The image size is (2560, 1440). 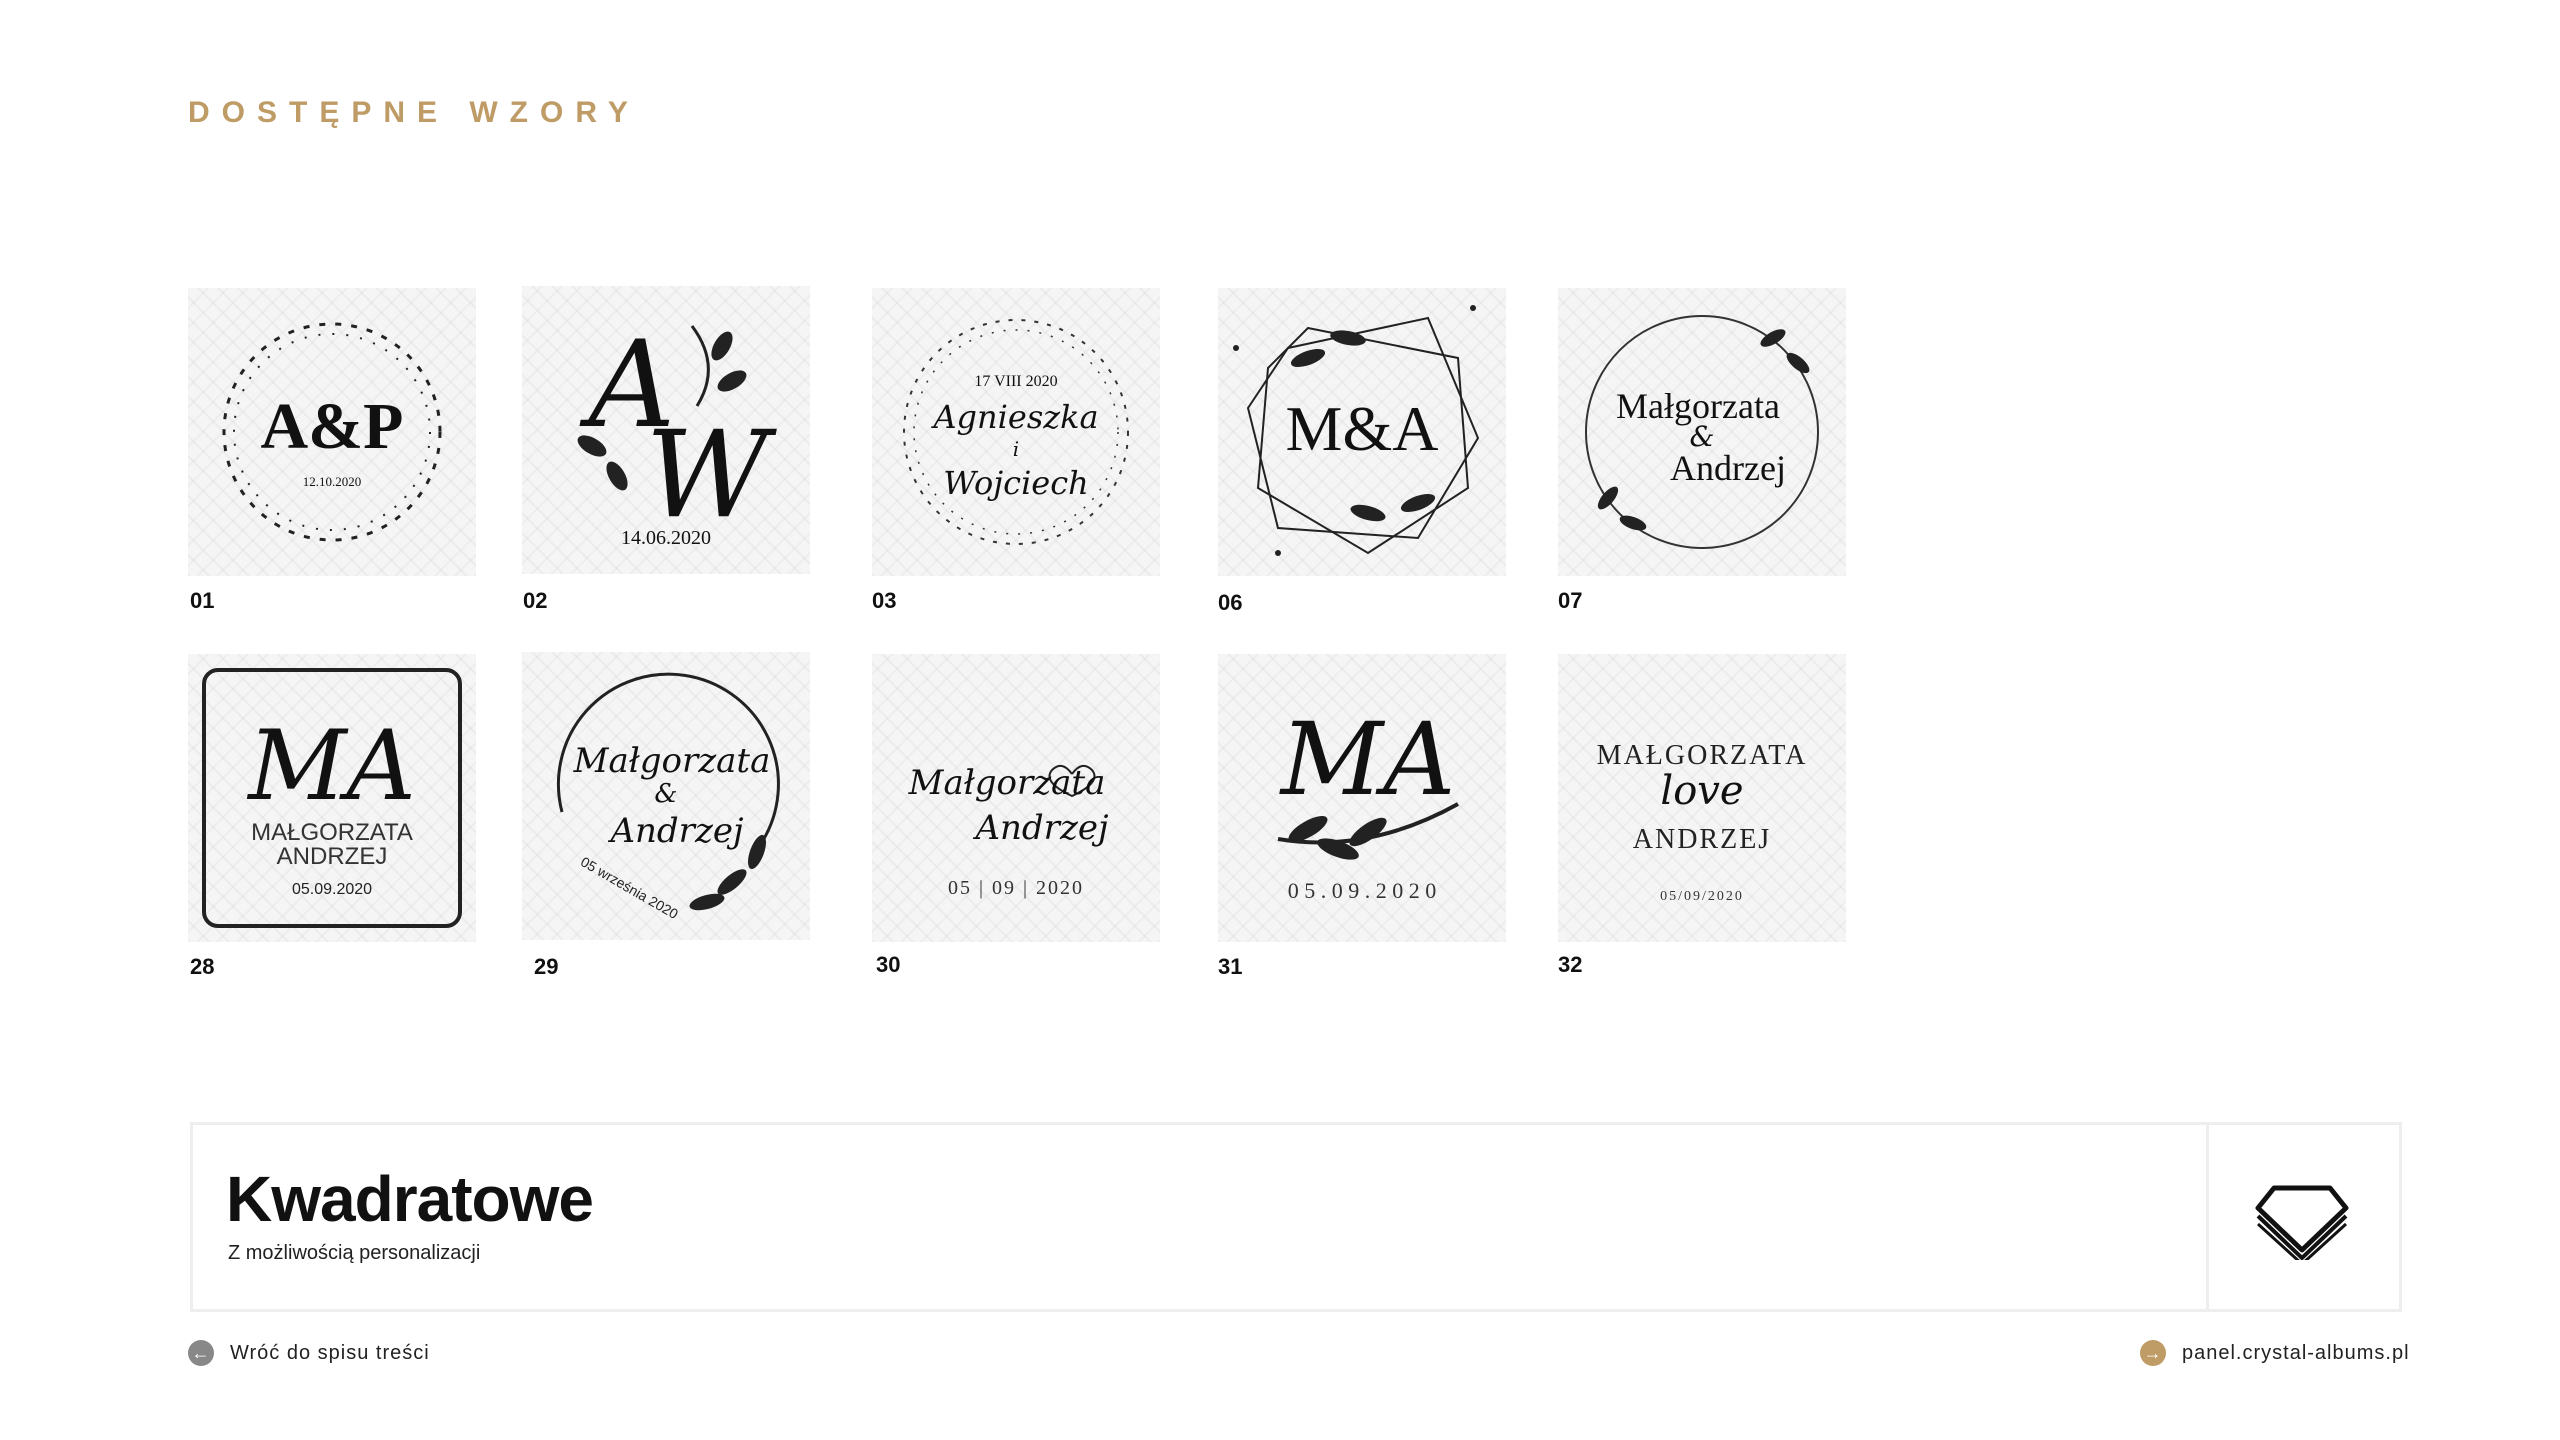 What do you see at coordinates (1016, 449) in the screenshot?
I see `design-03-conj: i` at bounding box center [1016, 449].